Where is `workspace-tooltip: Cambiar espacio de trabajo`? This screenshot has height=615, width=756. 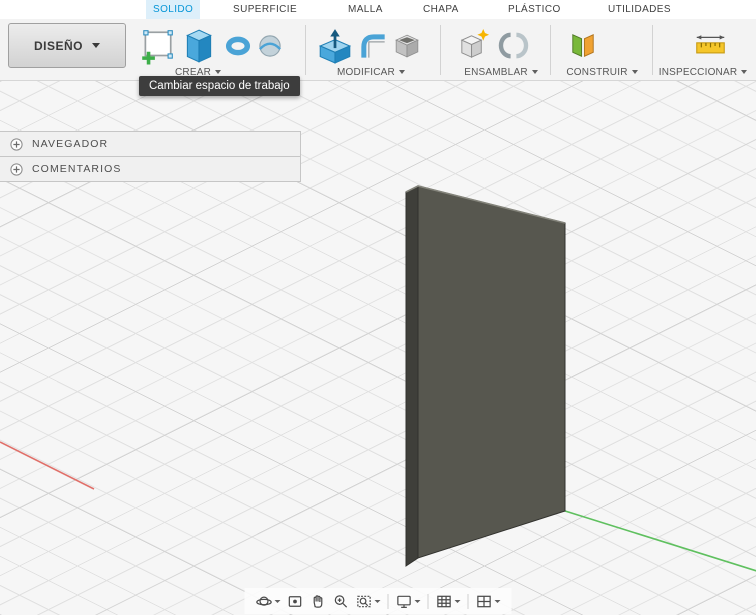 workspace-tooltip: Cambiar espacio de trabajo is located at coordinates (219, 86).